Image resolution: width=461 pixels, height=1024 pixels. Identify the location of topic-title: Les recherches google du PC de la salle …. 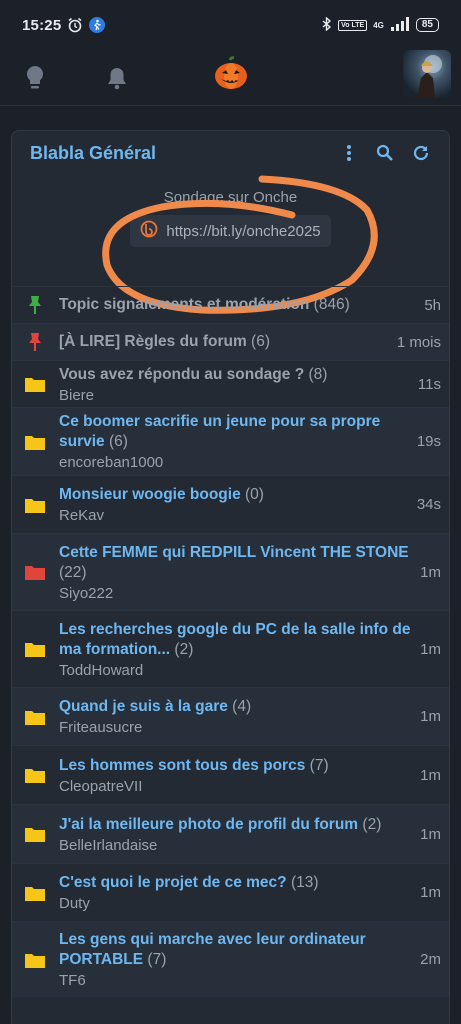
(235, 639).